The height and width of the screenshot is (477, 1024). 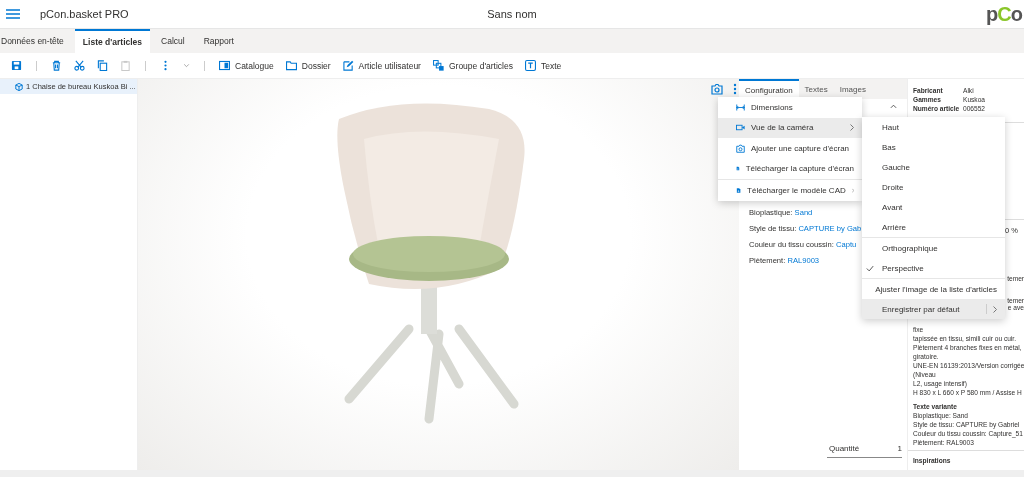 I want to click on tab: Images, so click(x=852, y=89).